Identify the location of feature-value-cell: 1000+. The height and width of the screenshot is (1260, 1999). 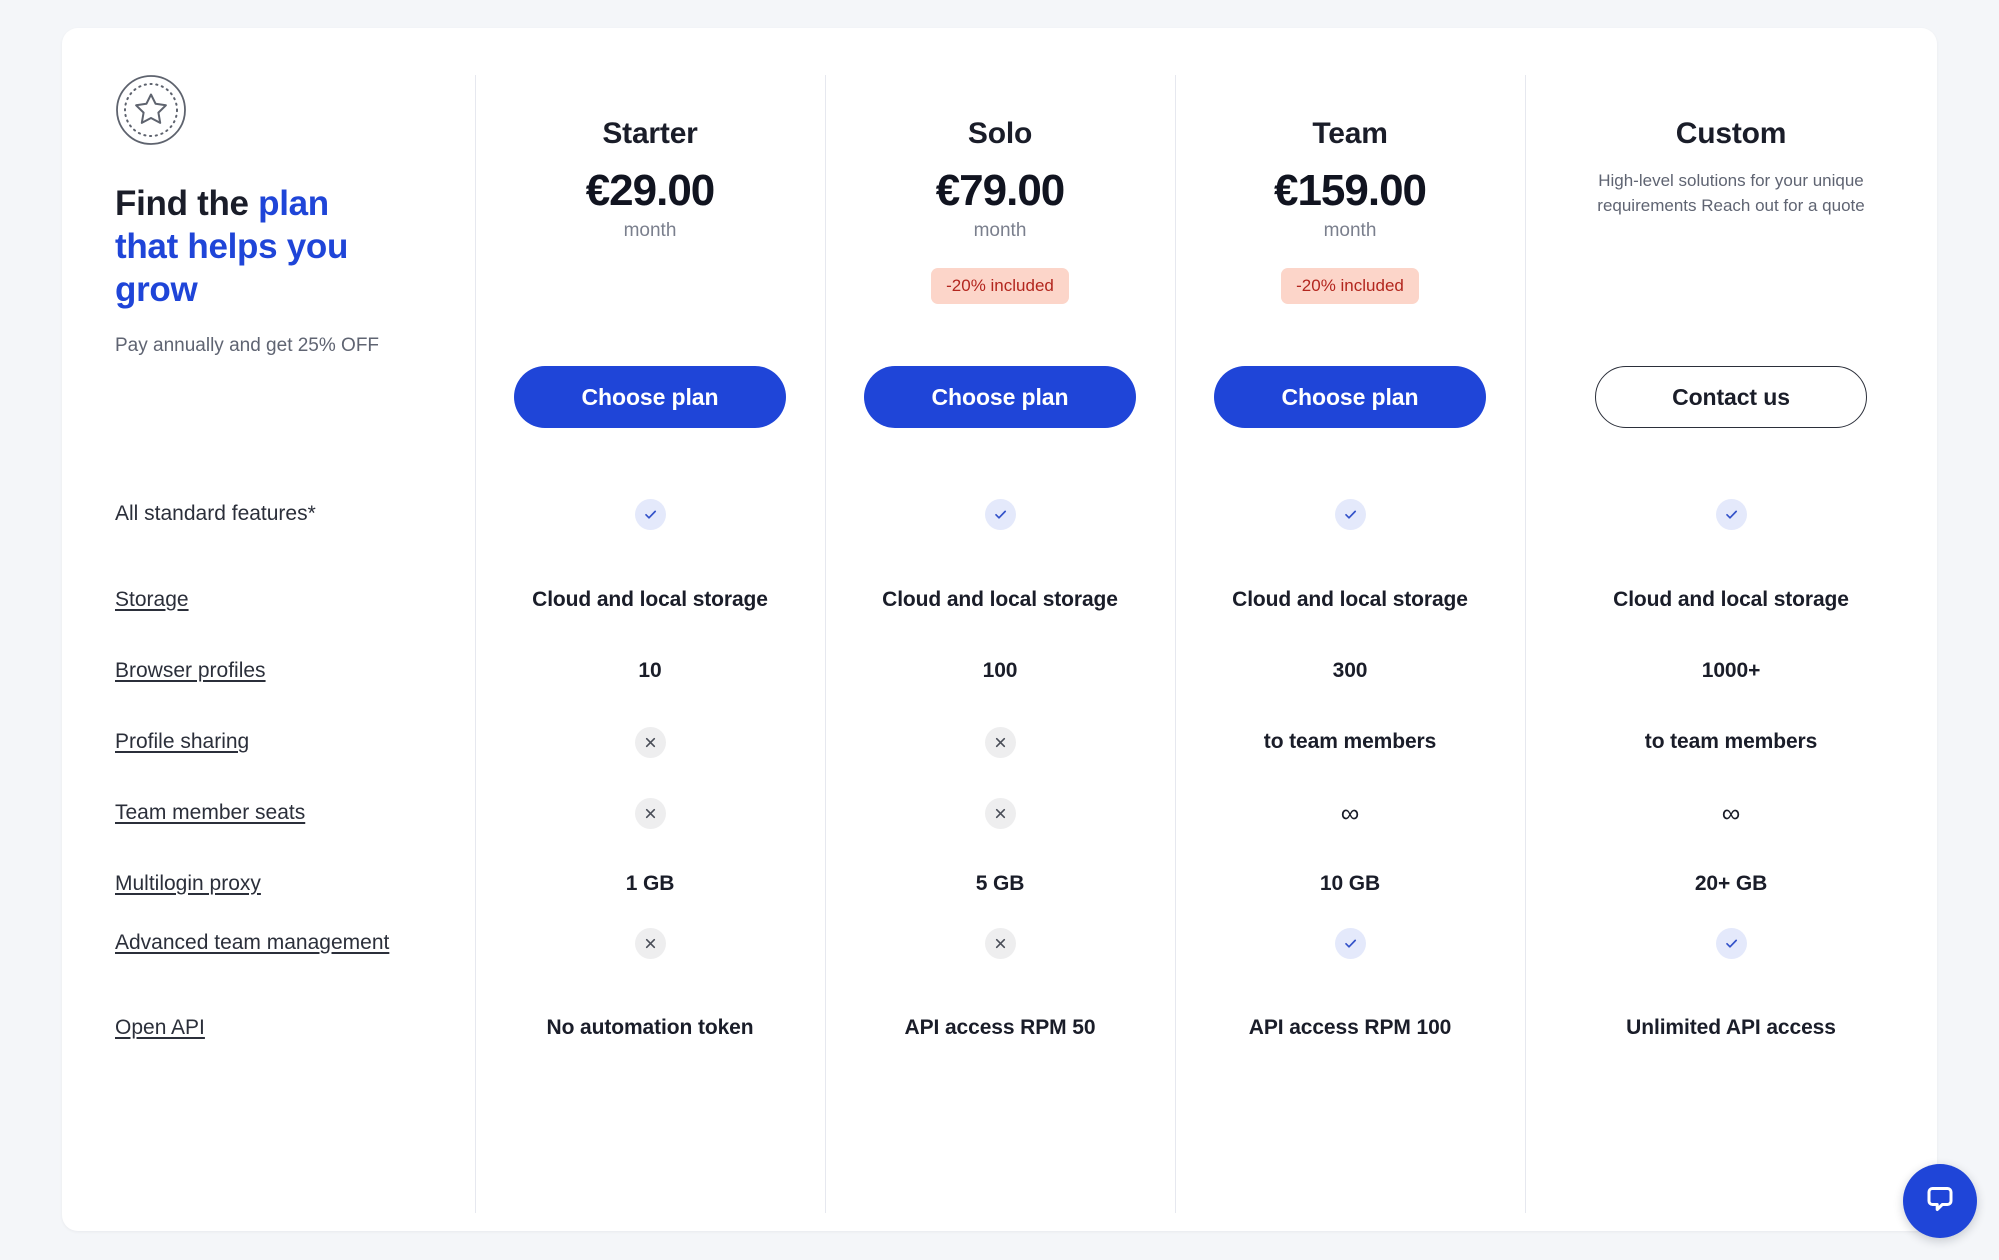
(1731, 671).